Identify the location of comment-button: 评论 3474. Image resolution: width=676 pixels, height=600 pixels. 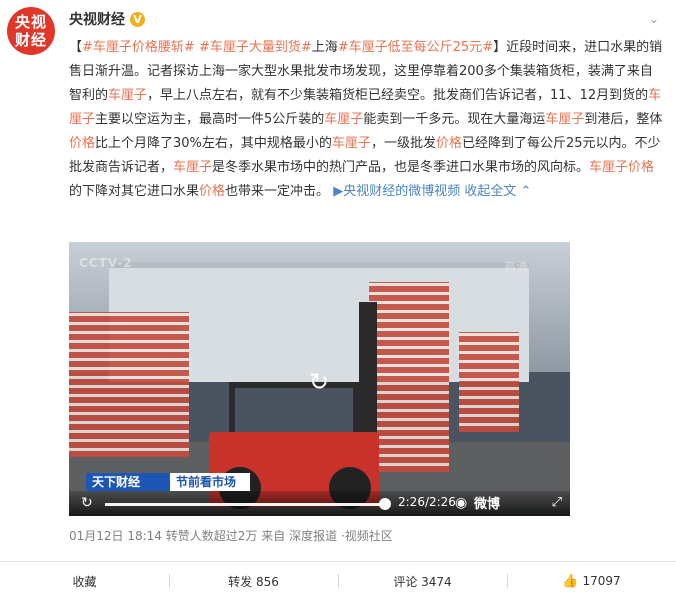
(422, 581).